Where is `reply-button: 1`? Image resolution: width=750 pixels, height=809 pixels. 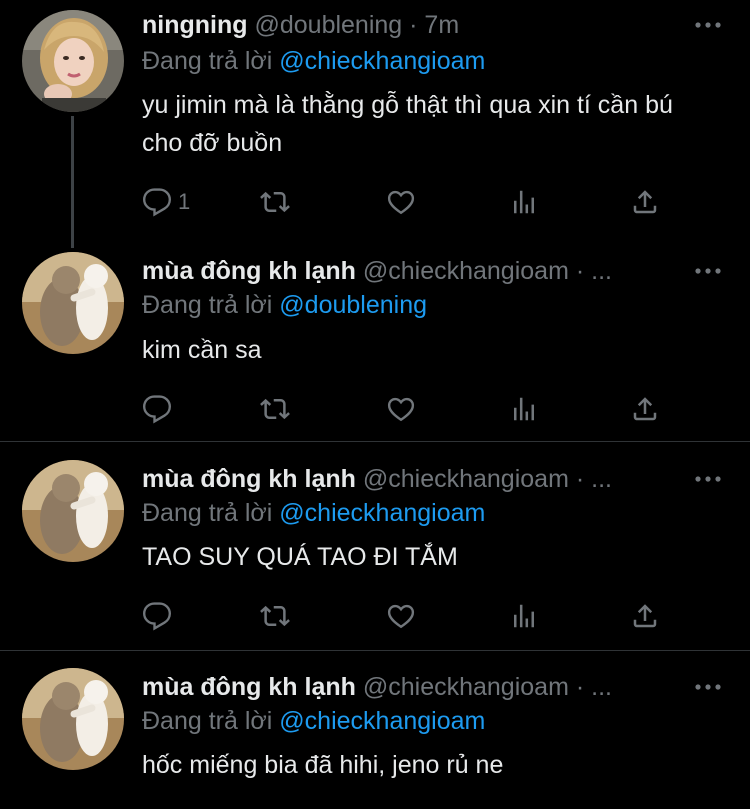 reply-button: 1 is located at coordinates (166, 202).